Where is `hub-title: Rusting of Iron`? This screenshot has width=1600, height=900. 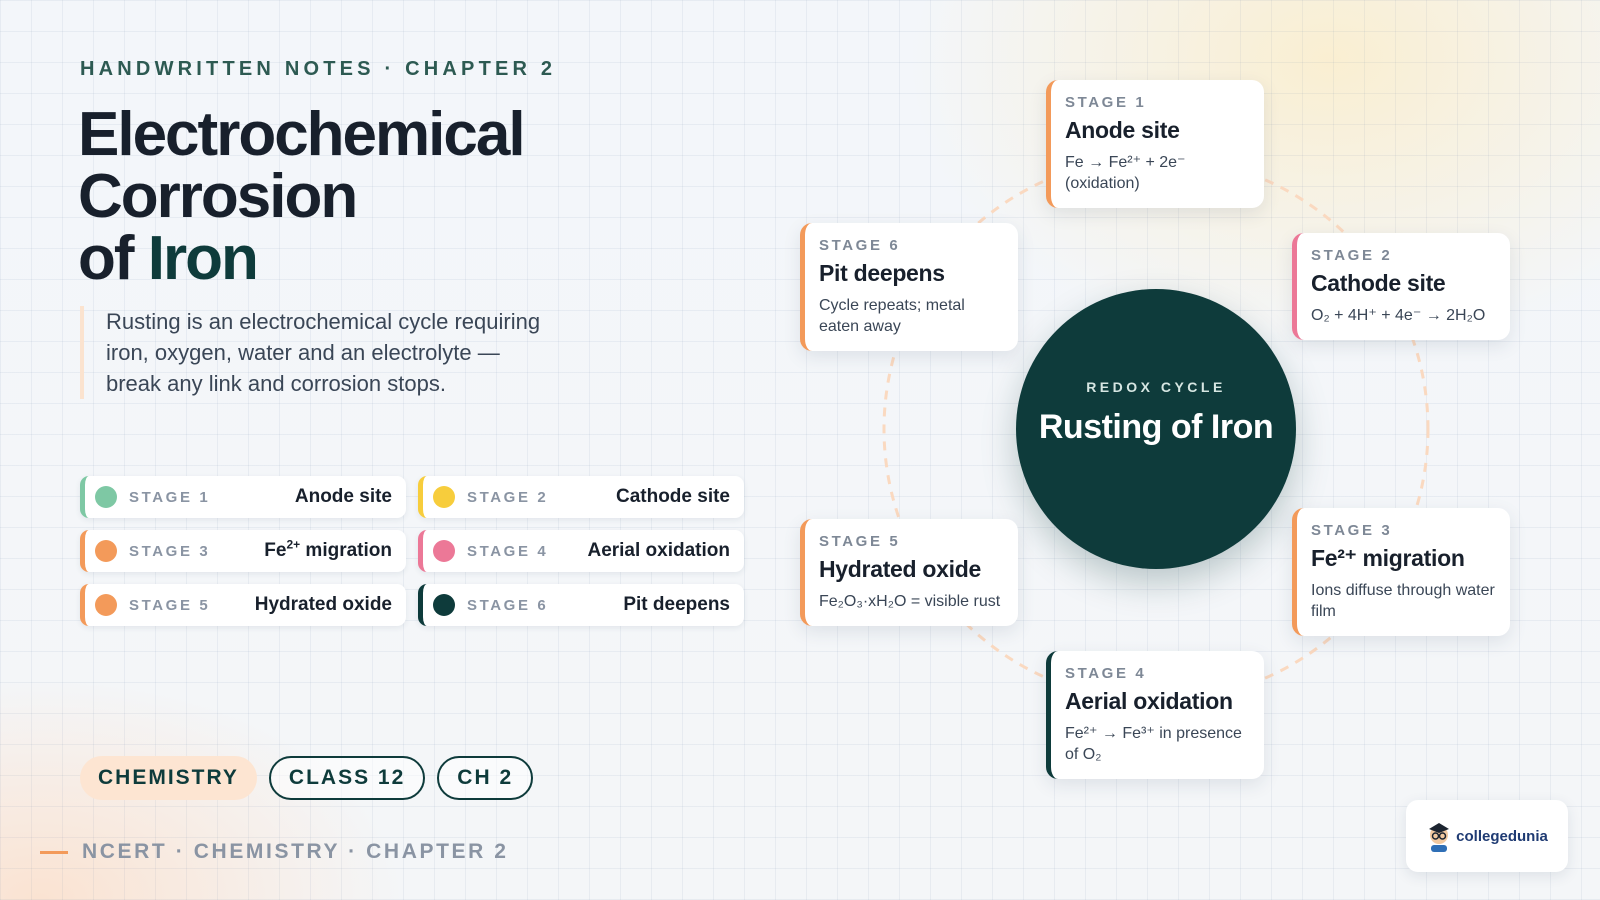
hub-title: Rusting of Iron is located at coordinates (1156, 427).